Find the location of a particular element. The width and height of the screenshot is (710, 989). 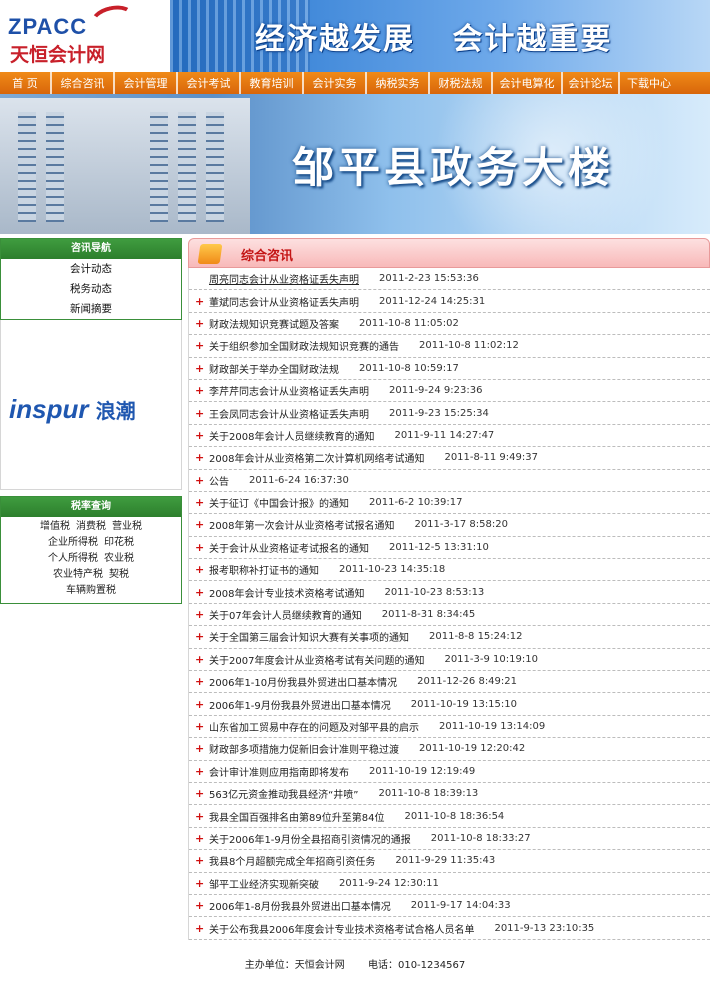

news-link: 我县全国百强排名由第89位升至第84位 is located at coordinates (296, 816).